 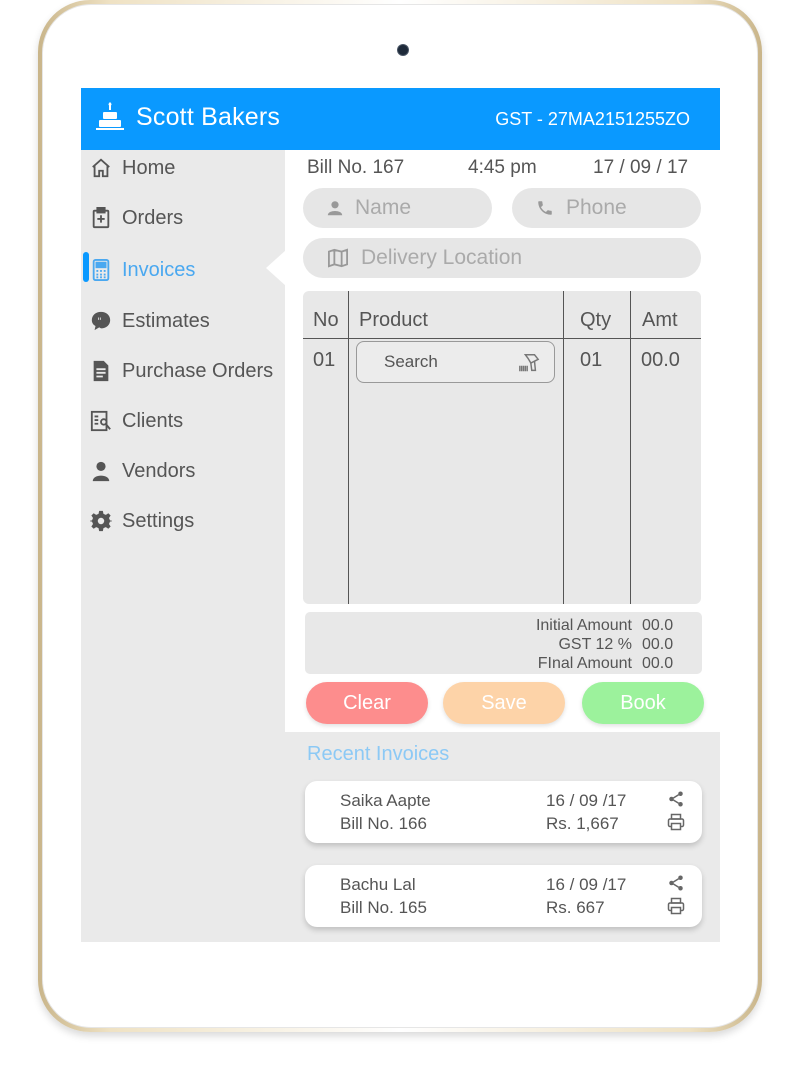 I want to click on sidebar-item-label: Orders, so click(x=153, y=217).